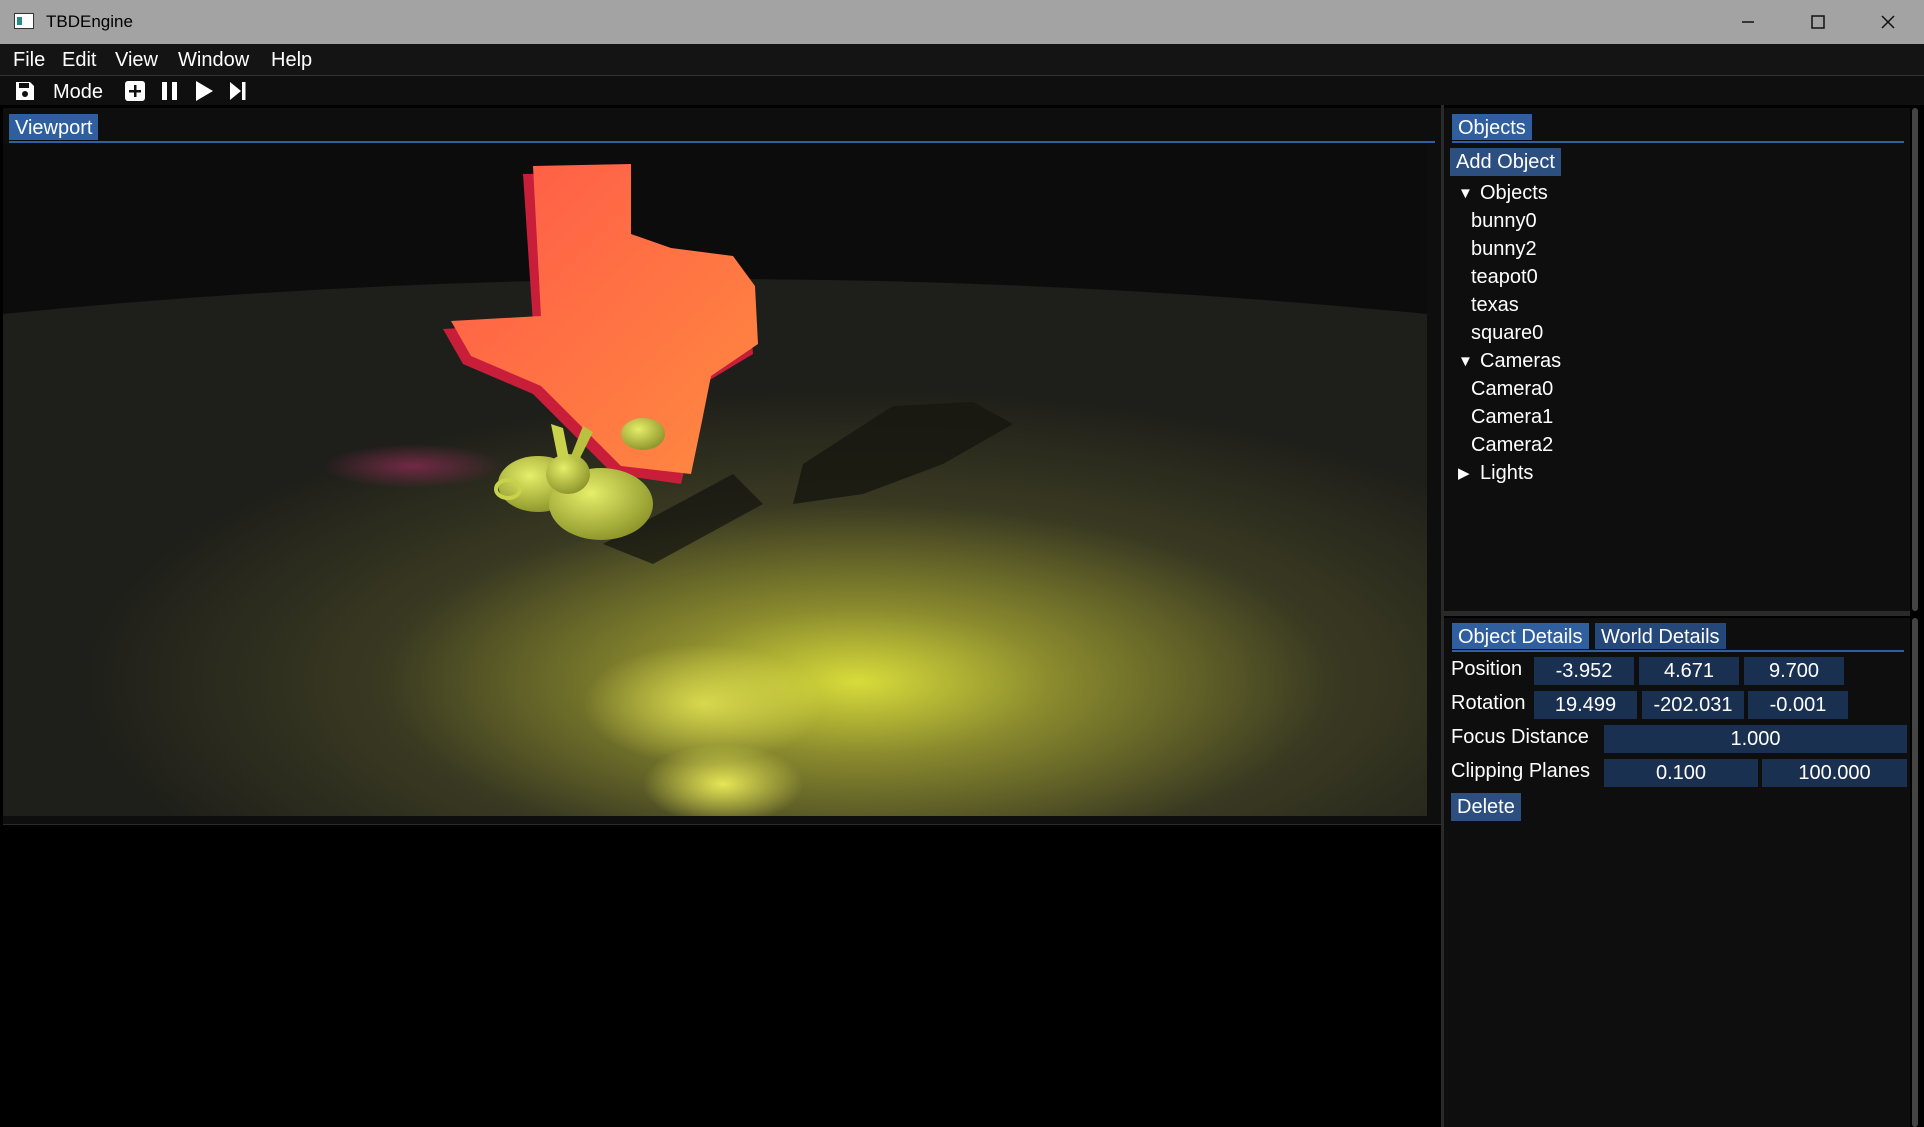  Describe the element at coordinates (643, 434) in the screenshot. I see `bunny2-shape` at that location.